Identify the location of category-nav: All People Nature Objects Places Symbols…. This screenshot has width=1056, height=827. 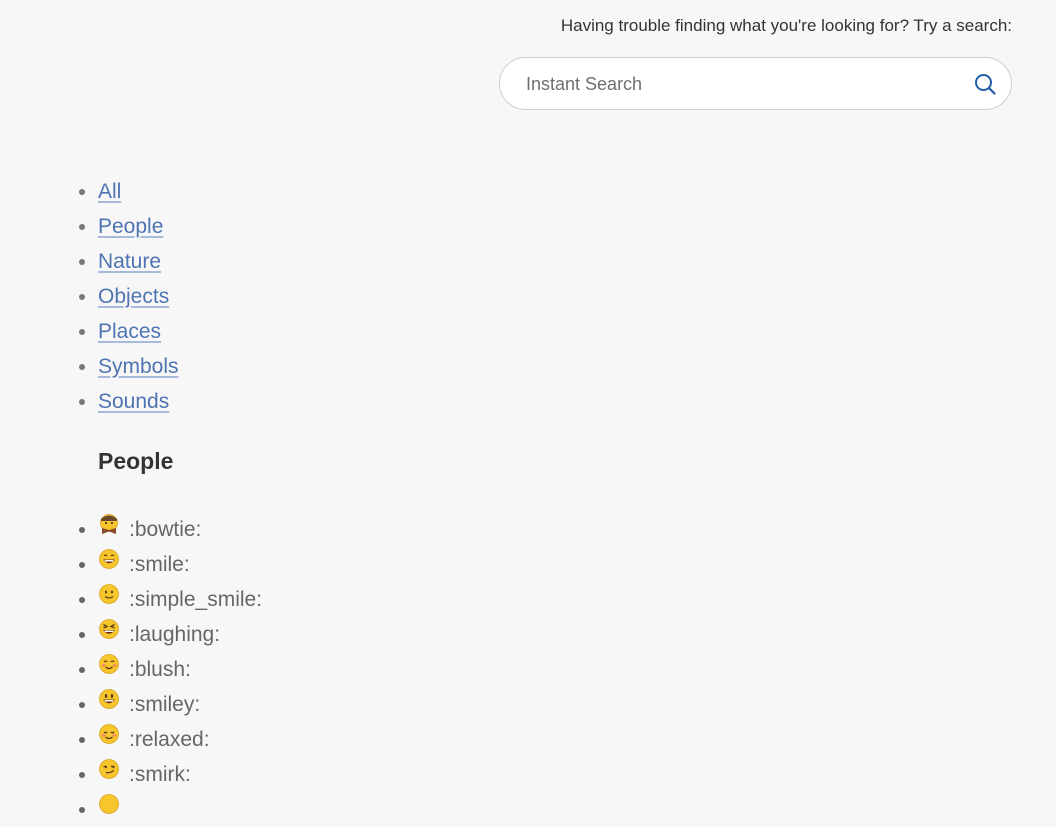
(89, 298).